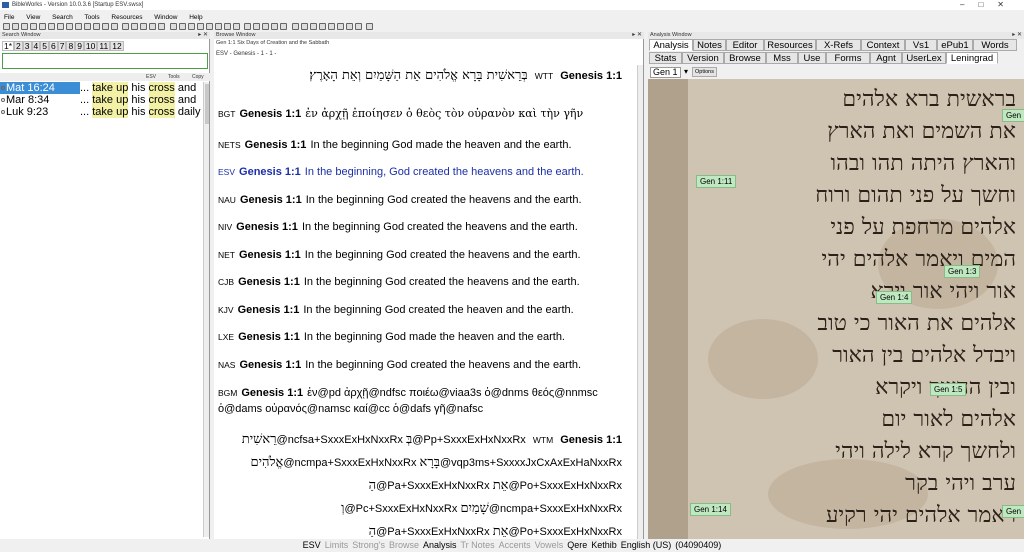 This screenshot has width=1024, height=552. What do you see at coordinates (71, 46) in the screenshot?
I see `search-tab: 8` at bounding box center [71, 46].